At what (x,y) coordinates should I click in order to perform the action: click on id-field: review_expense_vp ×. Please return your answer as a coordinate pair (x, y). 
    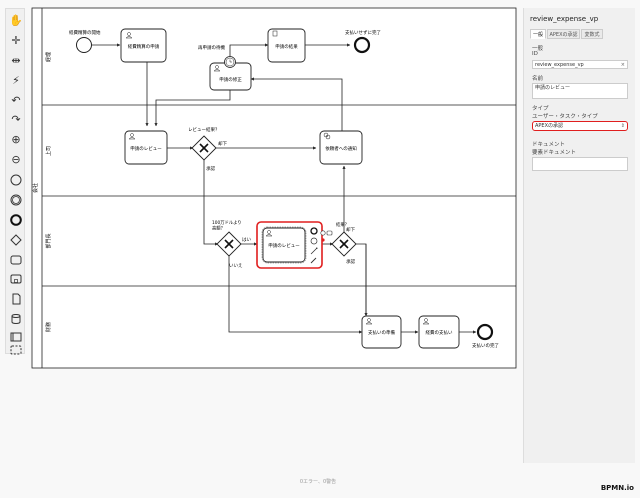
    Looking at the image, I should click on (580, 64).